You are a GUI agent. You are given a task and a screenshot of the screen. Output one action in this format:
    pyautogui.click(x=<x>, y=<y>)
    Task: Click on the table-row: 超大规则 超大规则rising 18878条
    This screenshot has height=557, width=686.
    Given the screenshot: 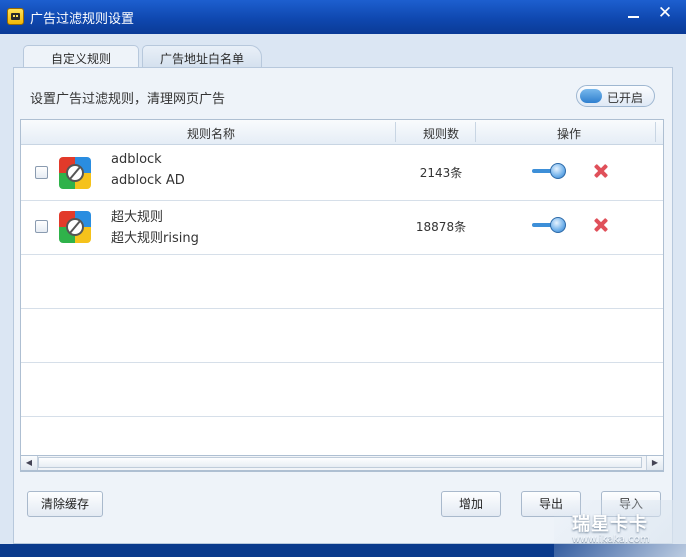 What is the action you would take?
    pyautogui.click(x=342, y=227)
    